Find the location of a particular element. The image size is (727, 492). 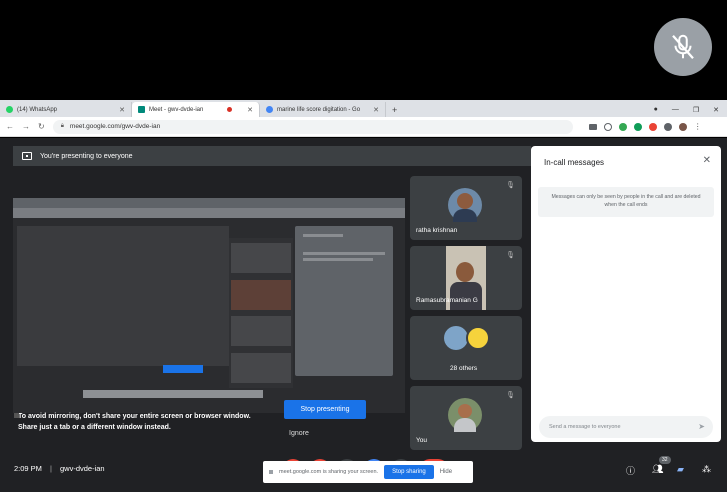

google-icon is located at coordinates (269, 109).